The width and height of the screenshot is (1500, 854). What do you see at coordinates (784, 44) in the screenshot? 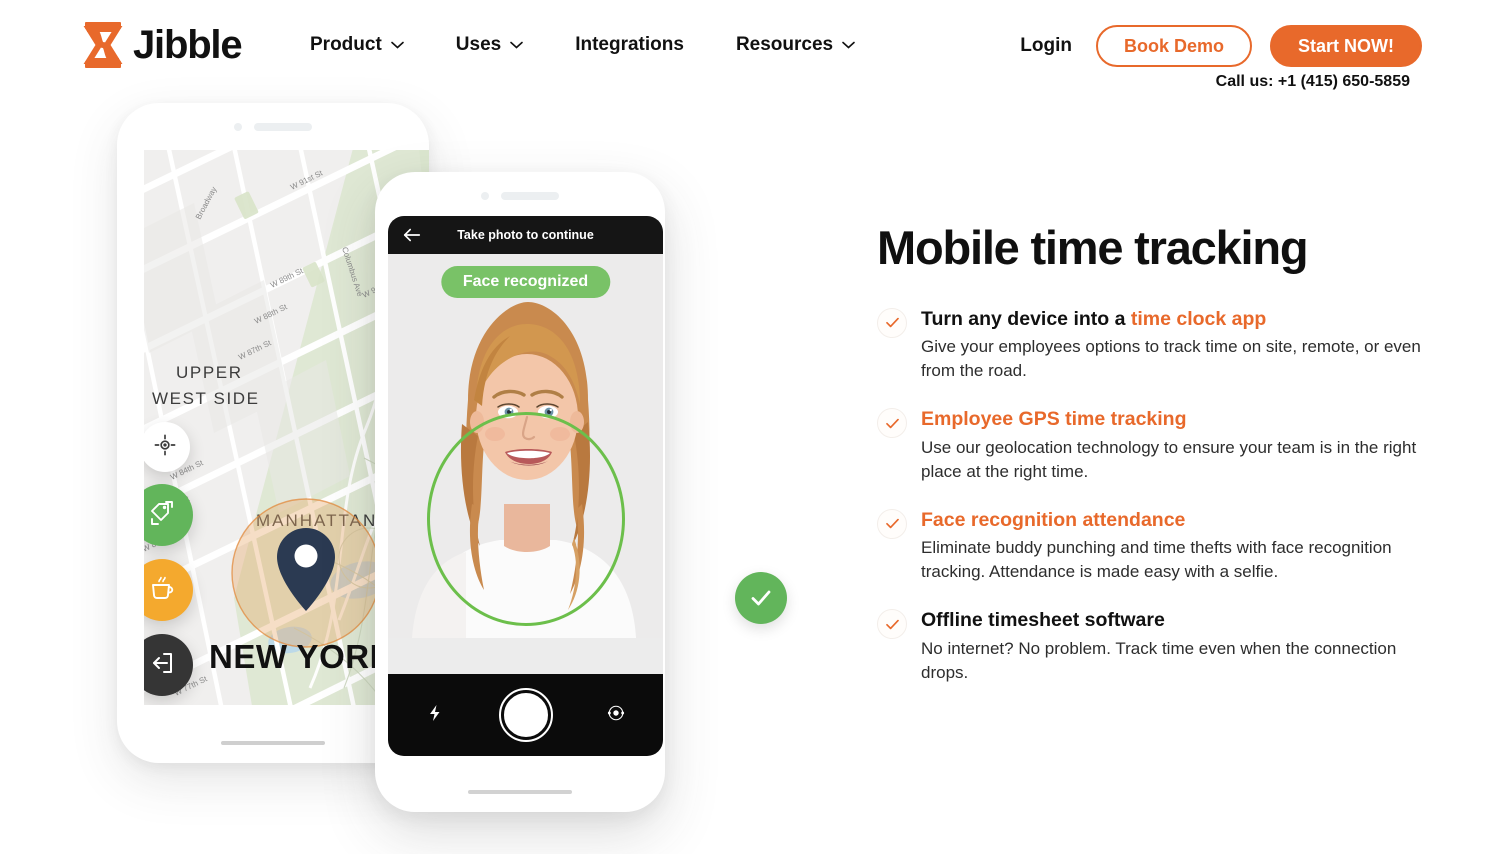
I see `nav-label: Resources` at bounding box center [784, 44].